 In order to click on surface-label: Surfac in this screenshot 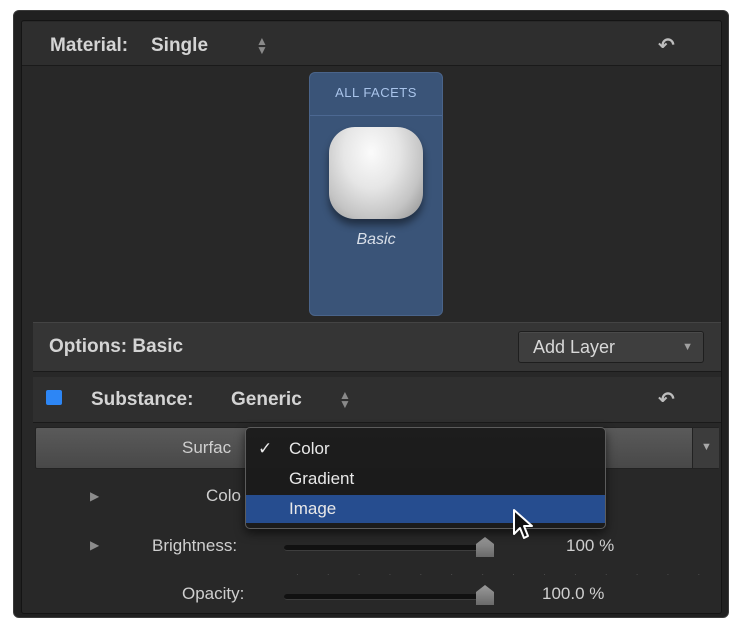, I will do `click(207, 447)`.